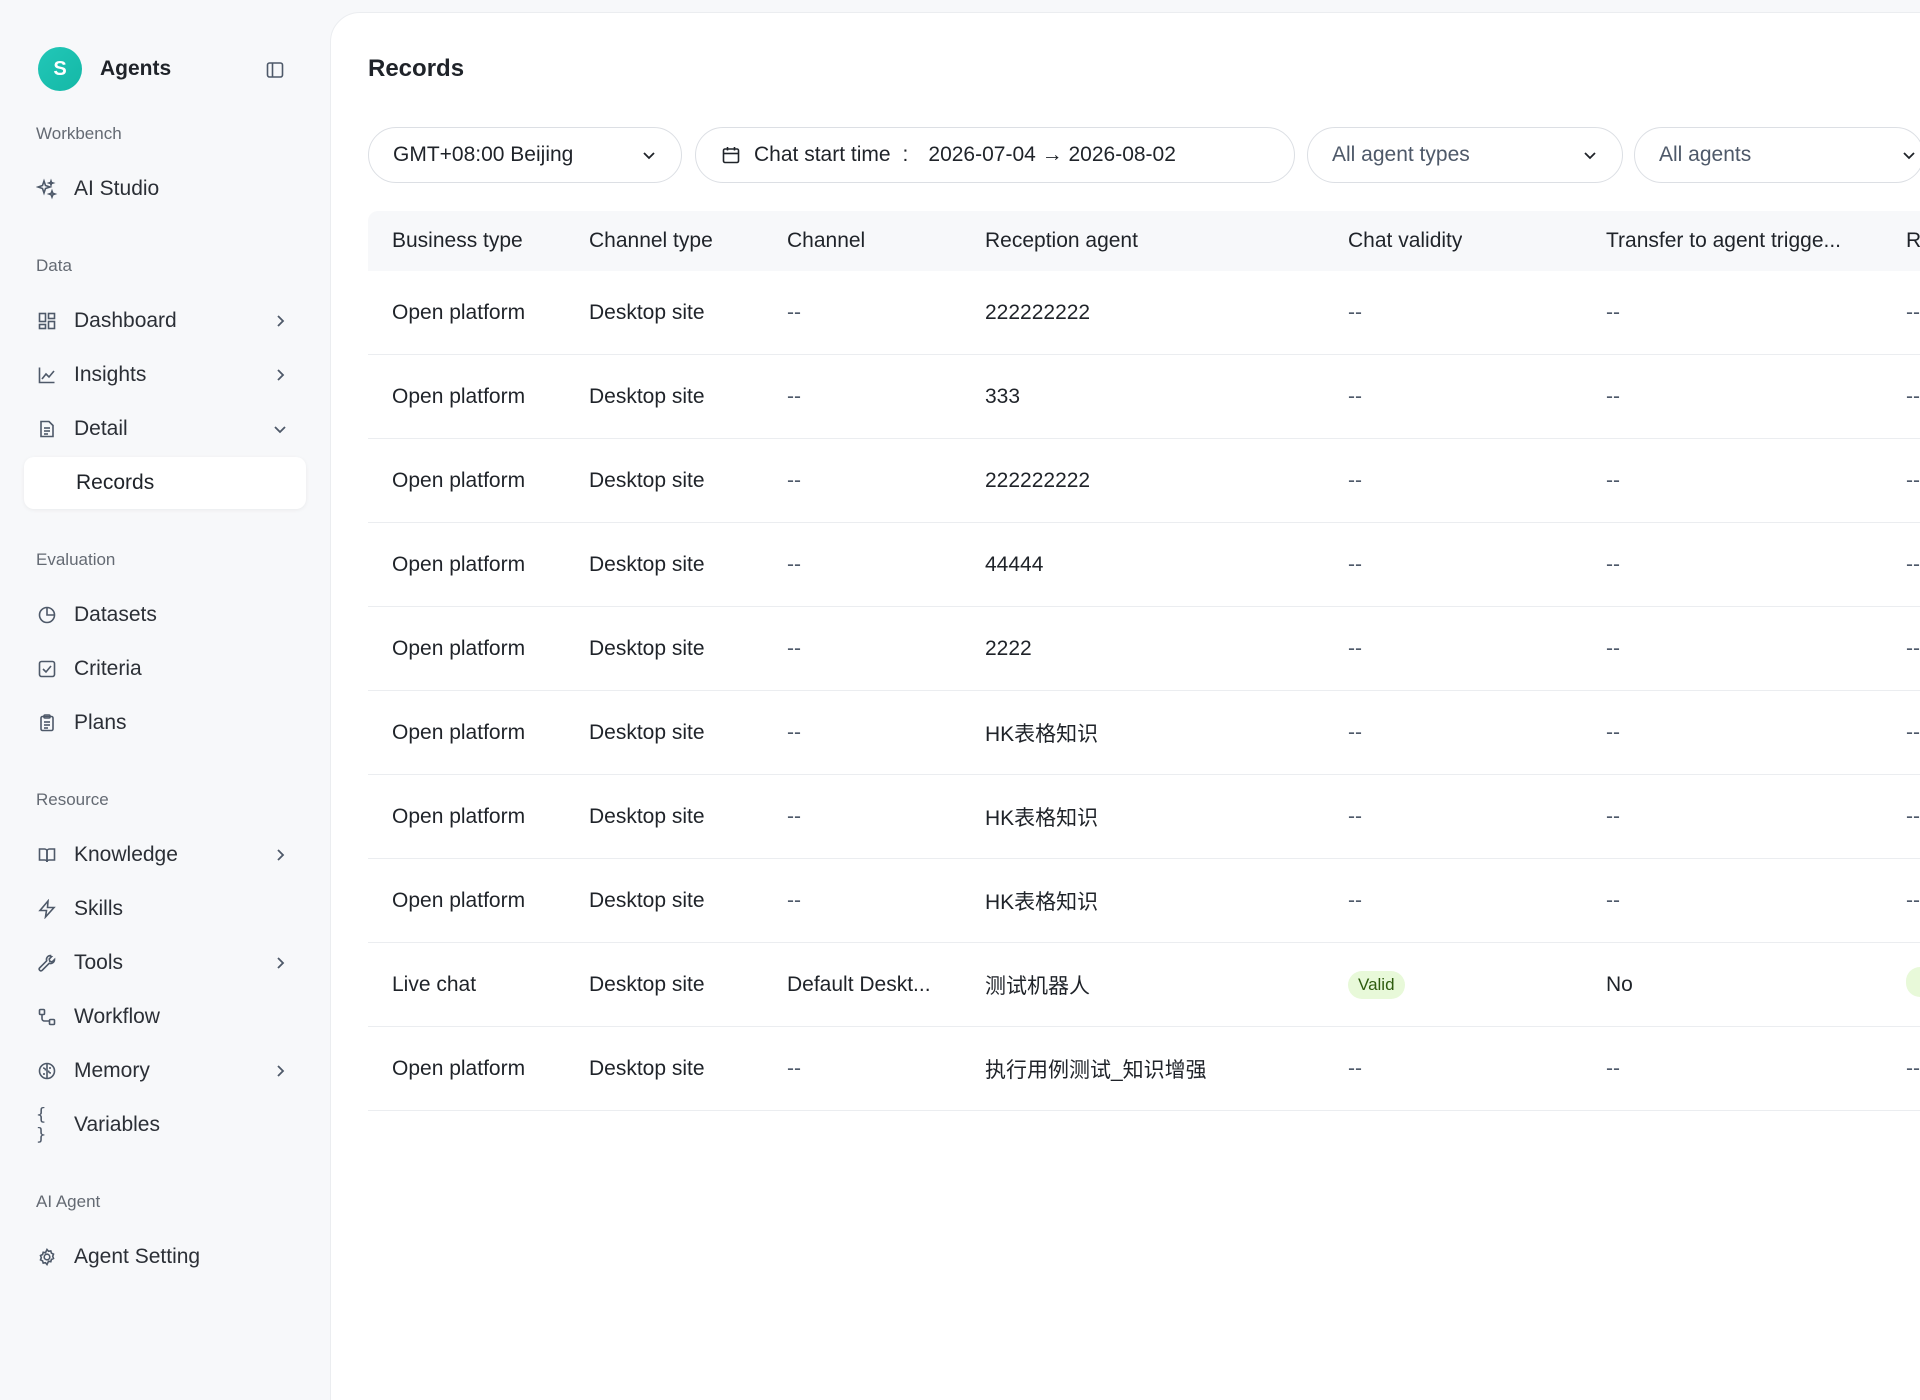  I want to click on sidebar-item-agent-setting: Agent Setting, so click(165, 1257).